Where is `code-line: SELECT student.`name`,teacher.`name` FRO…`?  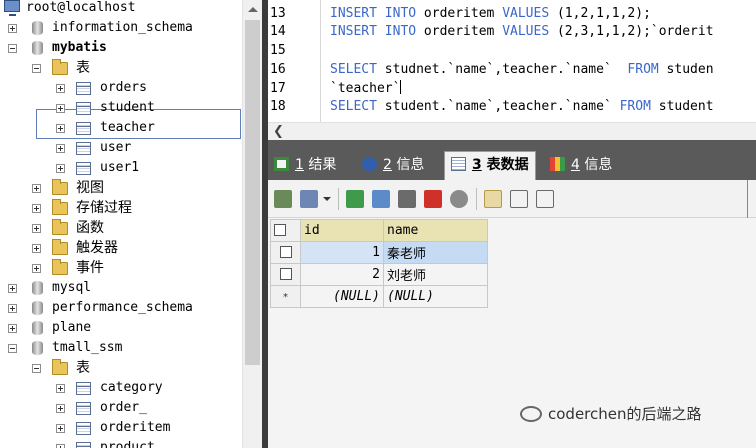
code-line: SELECT student.`name`,teacher.`name` FRO… is located at coordinates (522, 107).